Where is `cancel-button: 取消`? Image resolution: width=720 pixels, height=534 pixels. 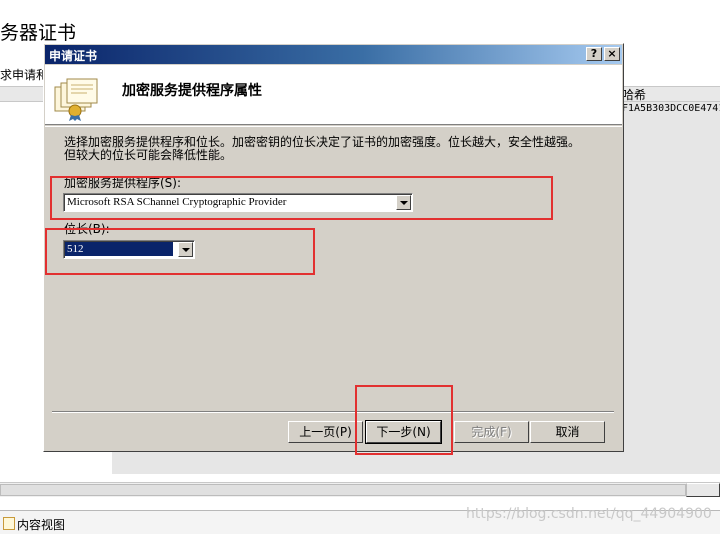
cancel-button: 取消 is located at coordinates (567, 432).